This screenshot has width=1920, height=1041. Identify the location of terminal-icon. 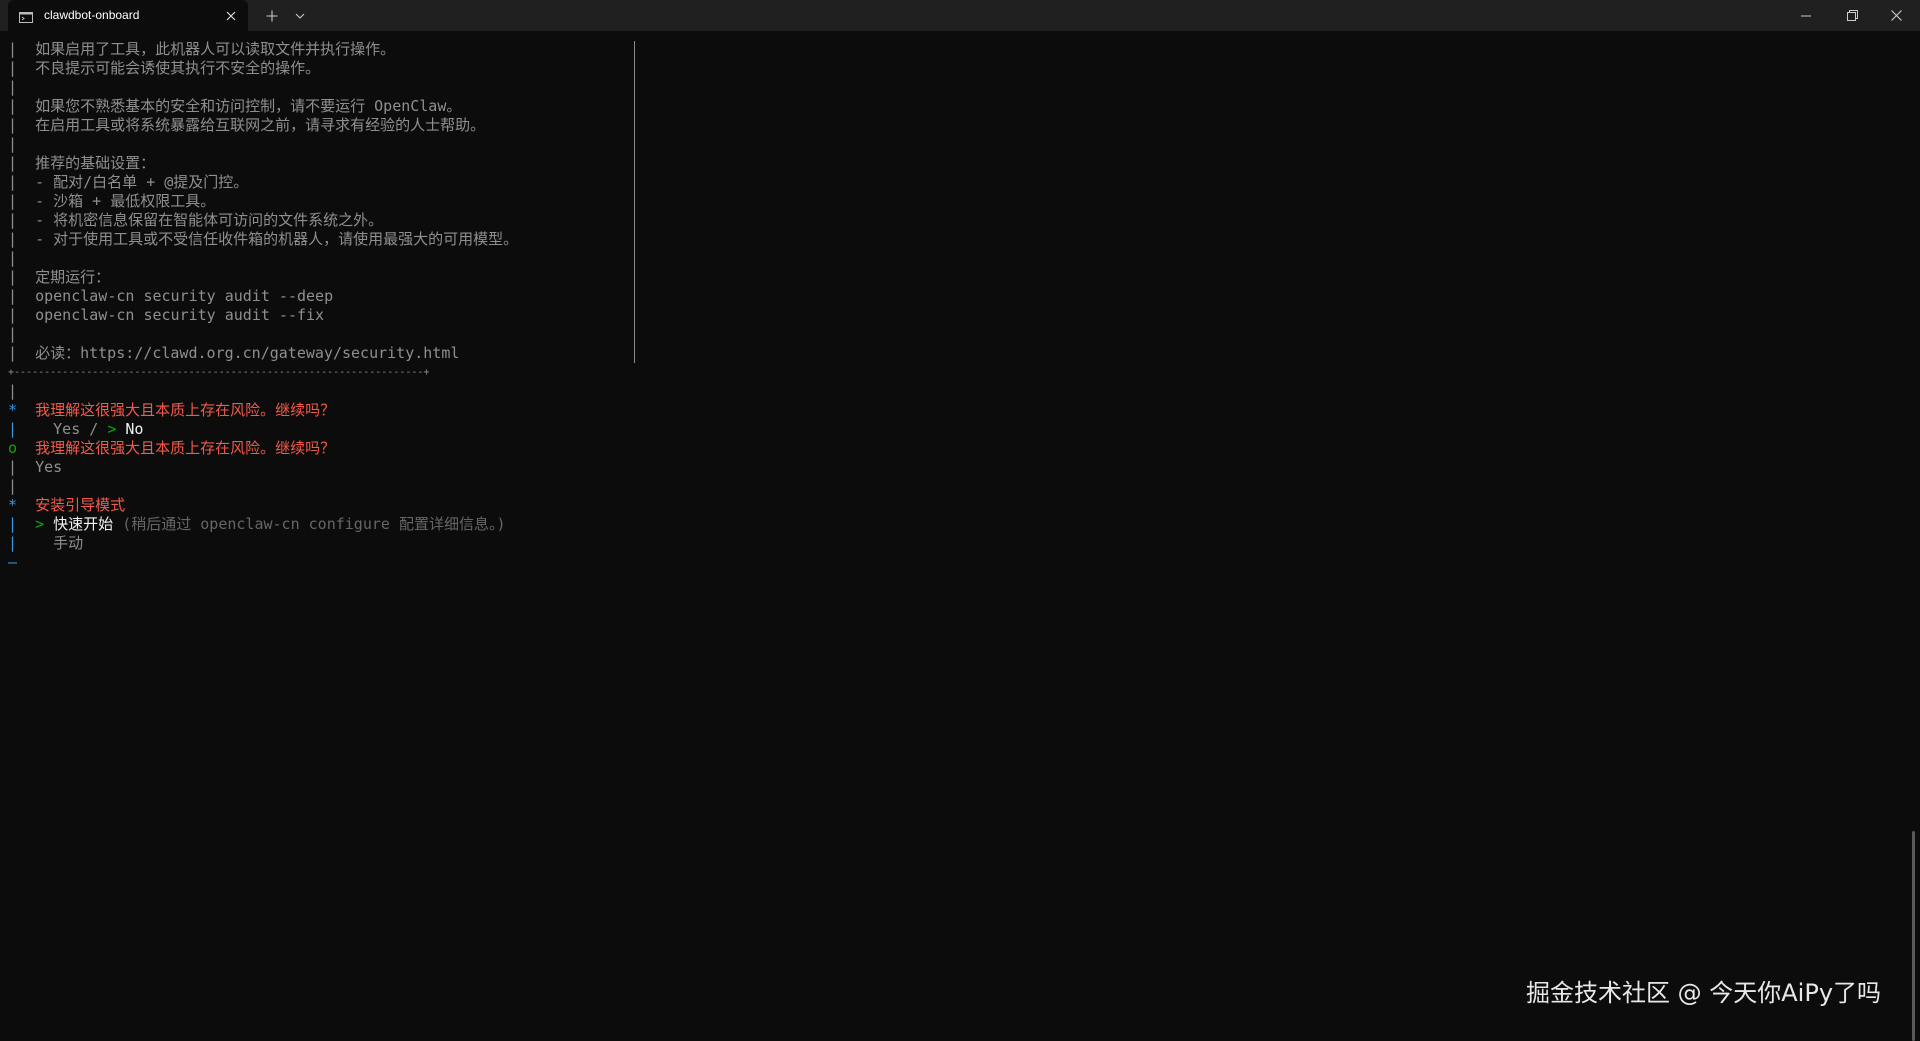
(26, 15).